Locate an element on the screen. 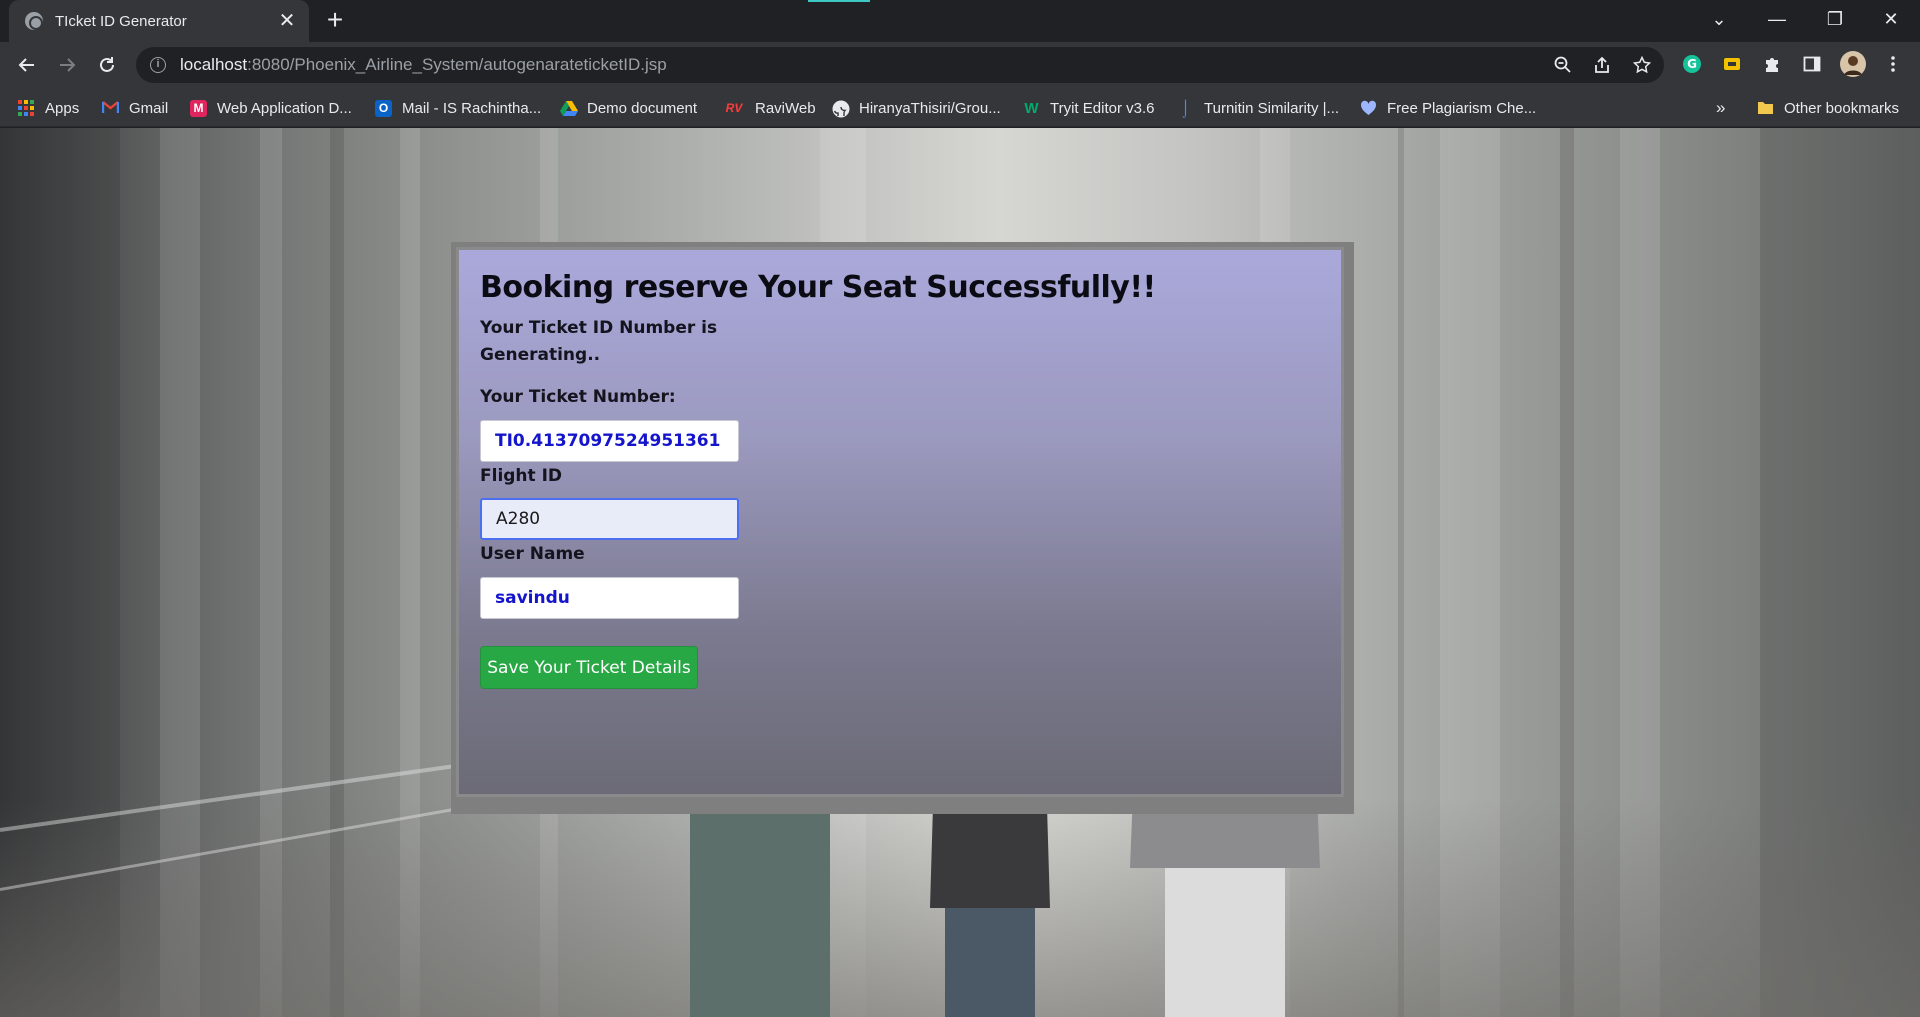 This screenshot has width=1920, height=1017. bookmark-label: Gmail is located at coordinates (149, 108).